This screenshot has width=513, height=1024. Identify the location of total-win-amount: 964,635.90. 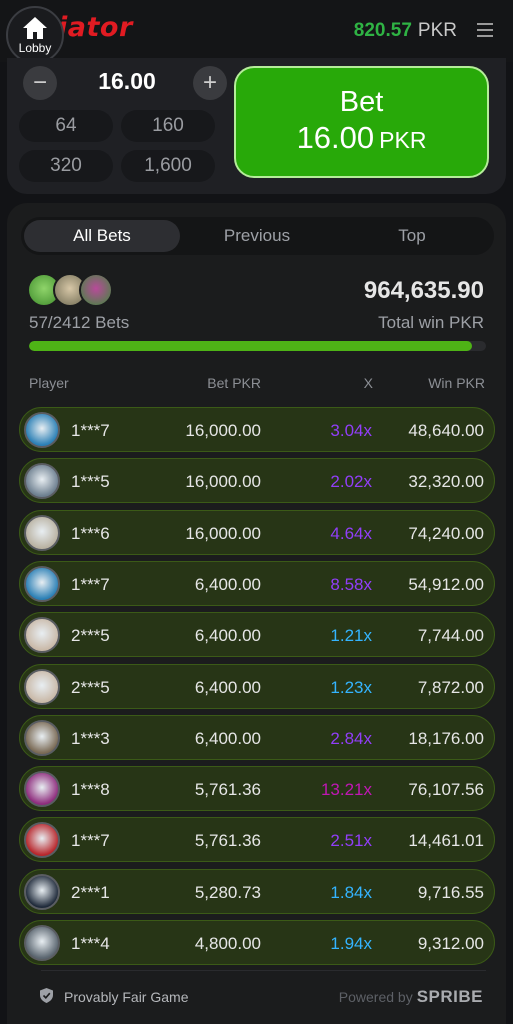
(423, 290).